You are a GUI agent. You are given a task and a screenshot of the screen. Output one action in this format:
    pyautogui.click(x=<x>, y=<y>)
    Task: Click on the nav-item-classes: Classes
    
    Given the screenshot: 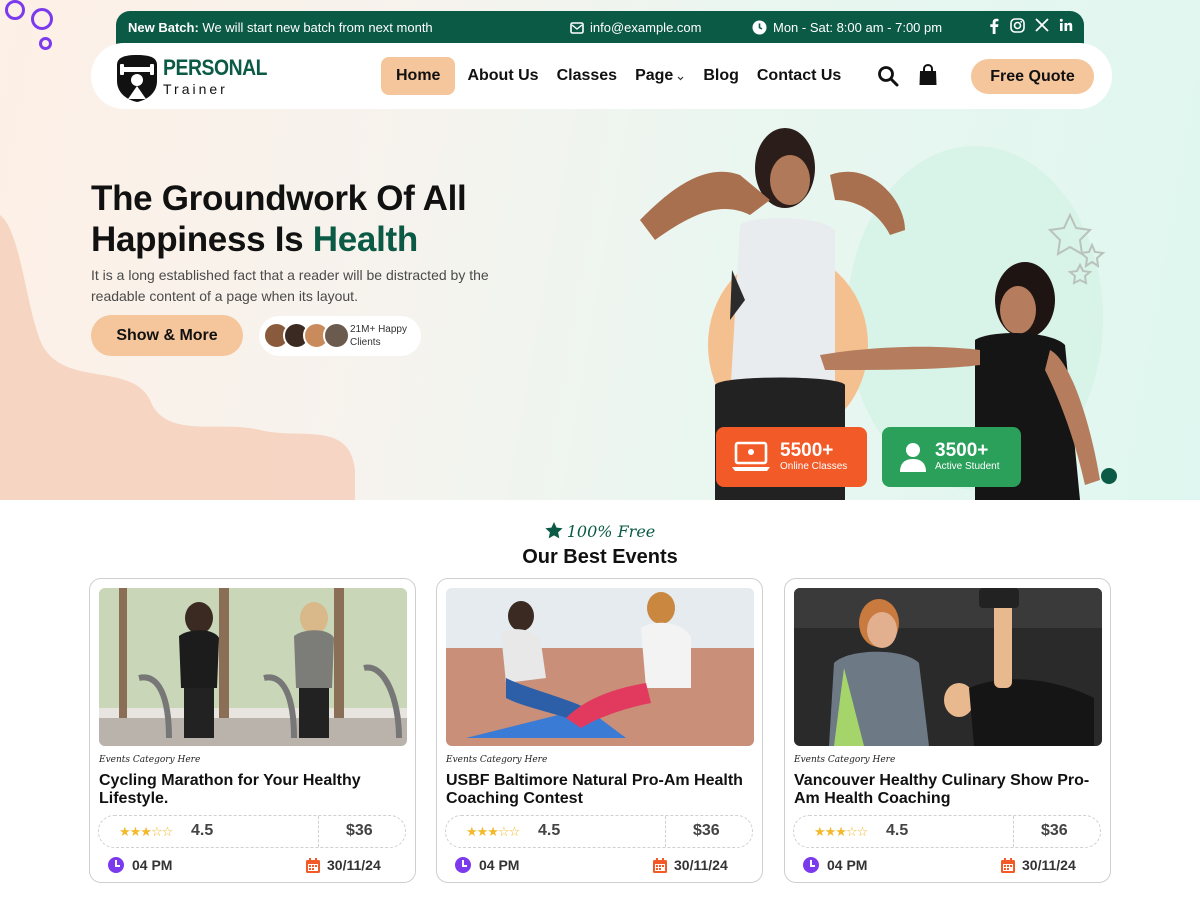 What is the action you would take?
    pyautogui.click(x=587, y=76)
    